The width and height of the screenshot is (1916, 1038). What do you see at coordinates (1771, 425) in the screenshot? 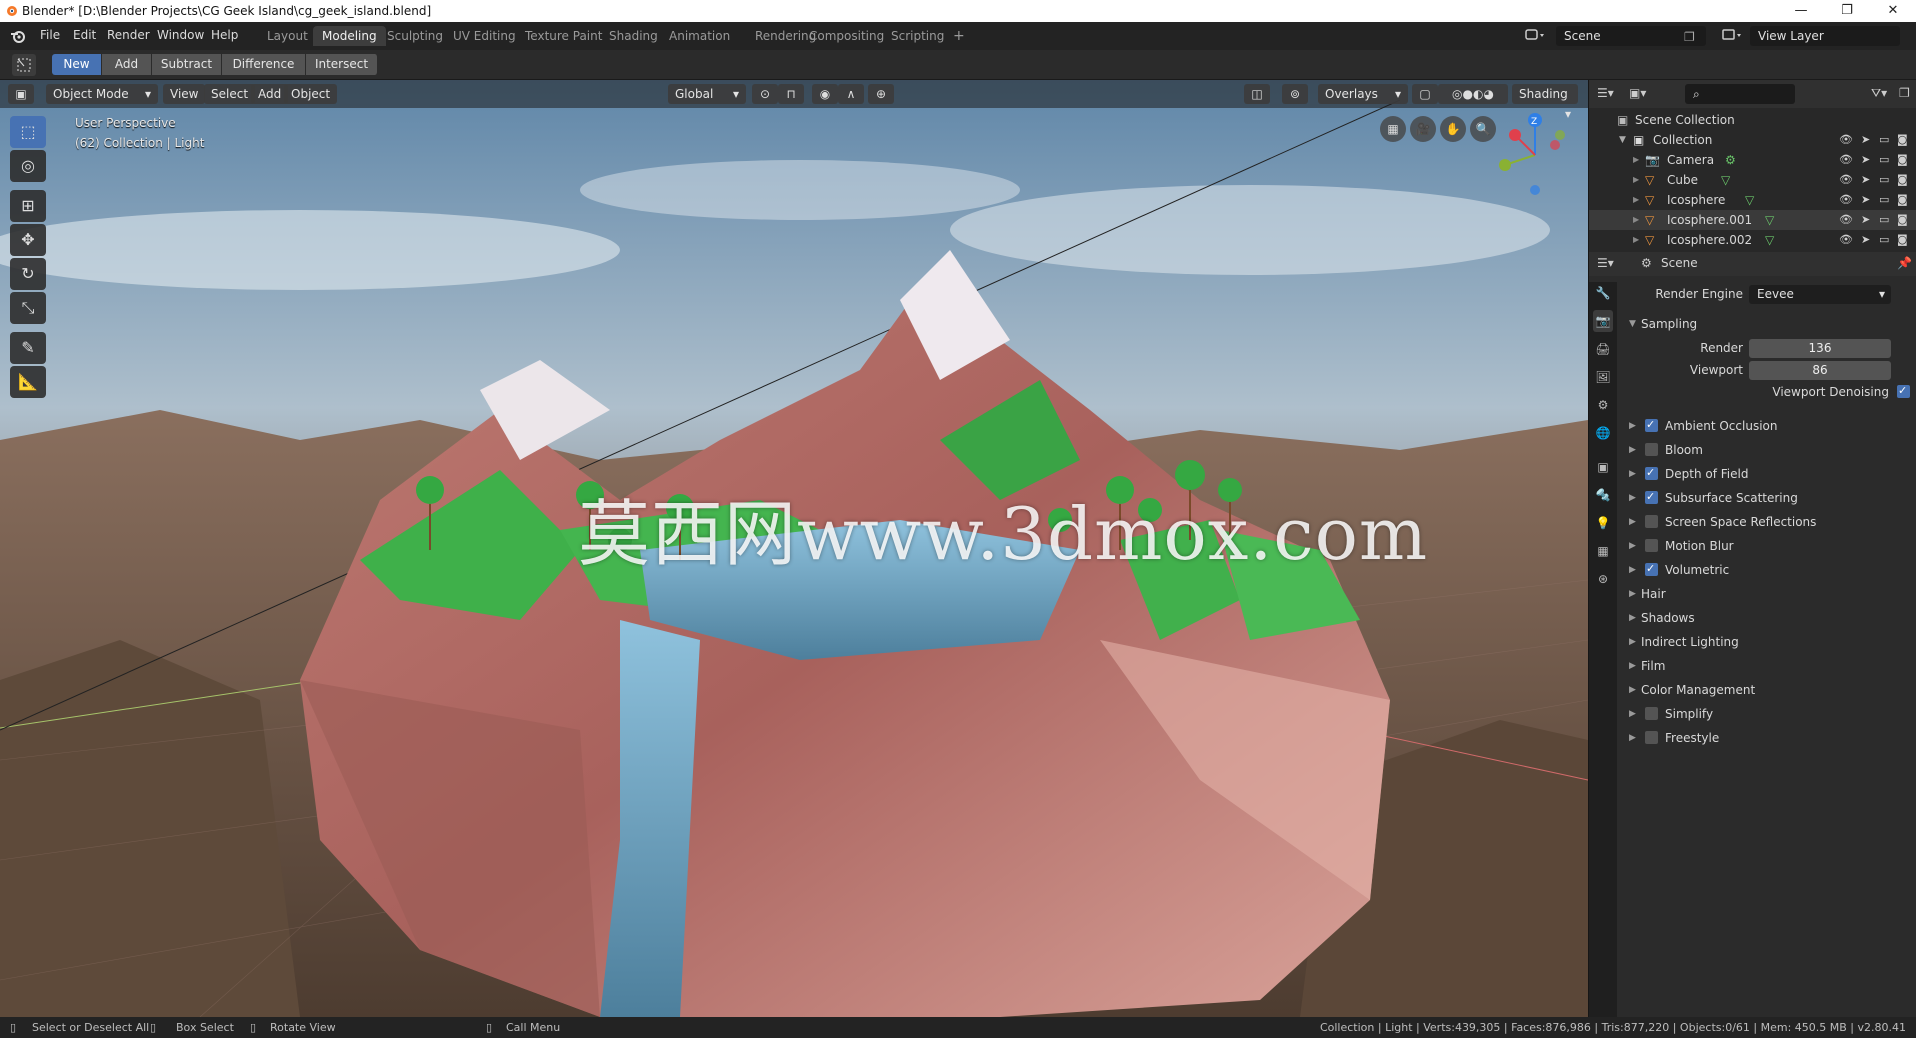
I see `panel-ambient-occlusion: ▶ Ambient Occlusion` at bounding box center [1771, 425].